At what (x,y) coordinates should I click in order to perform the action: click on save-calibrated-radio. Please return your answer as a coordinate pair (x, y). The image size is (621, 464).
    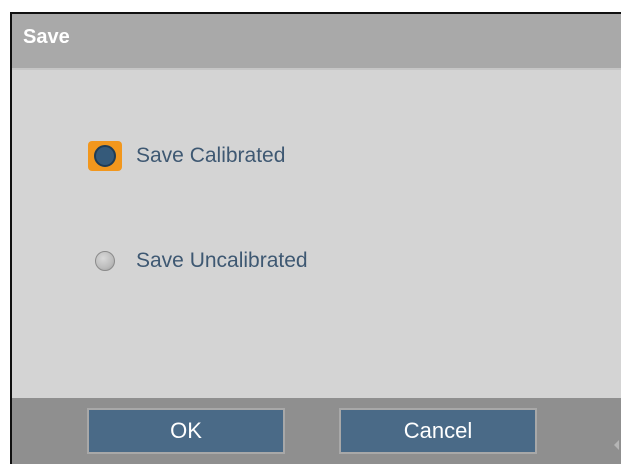
    Looking at the image, I should click on (105, 156).